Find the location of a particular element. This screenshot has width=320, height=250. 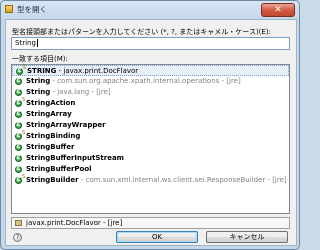

selected-type-qualifier: javax.print.DocFlavor - [jre] is located at coordinates (74, 223).